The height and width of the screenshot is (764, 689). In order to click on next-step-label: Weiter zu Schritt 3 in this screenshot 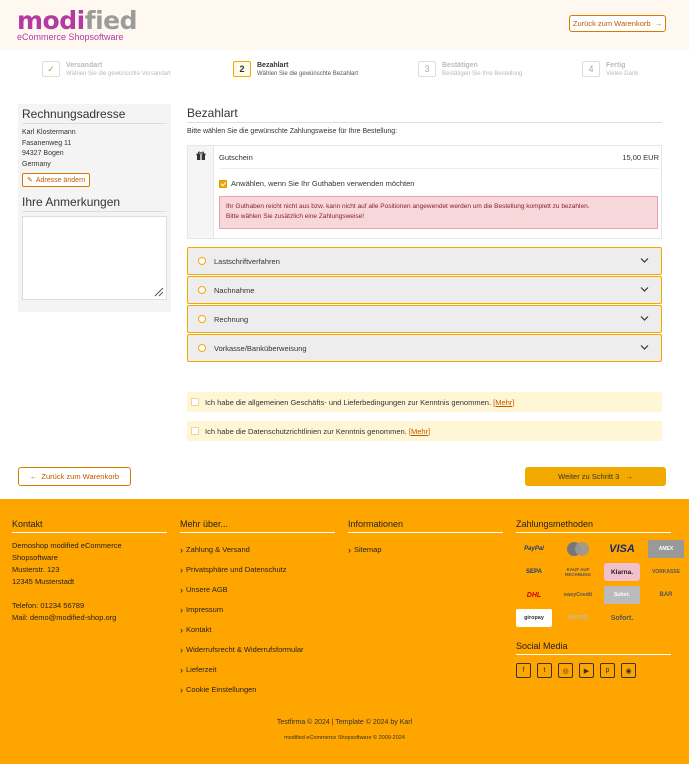, I will do `click(589, 476)`.